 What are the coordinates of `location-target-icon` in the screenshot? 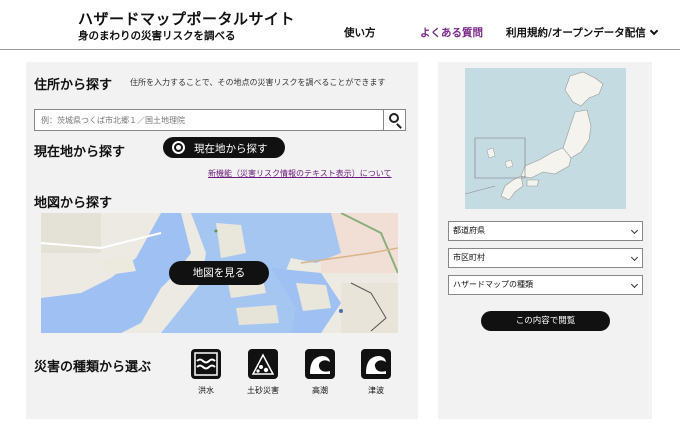 It's located at (178, 147).